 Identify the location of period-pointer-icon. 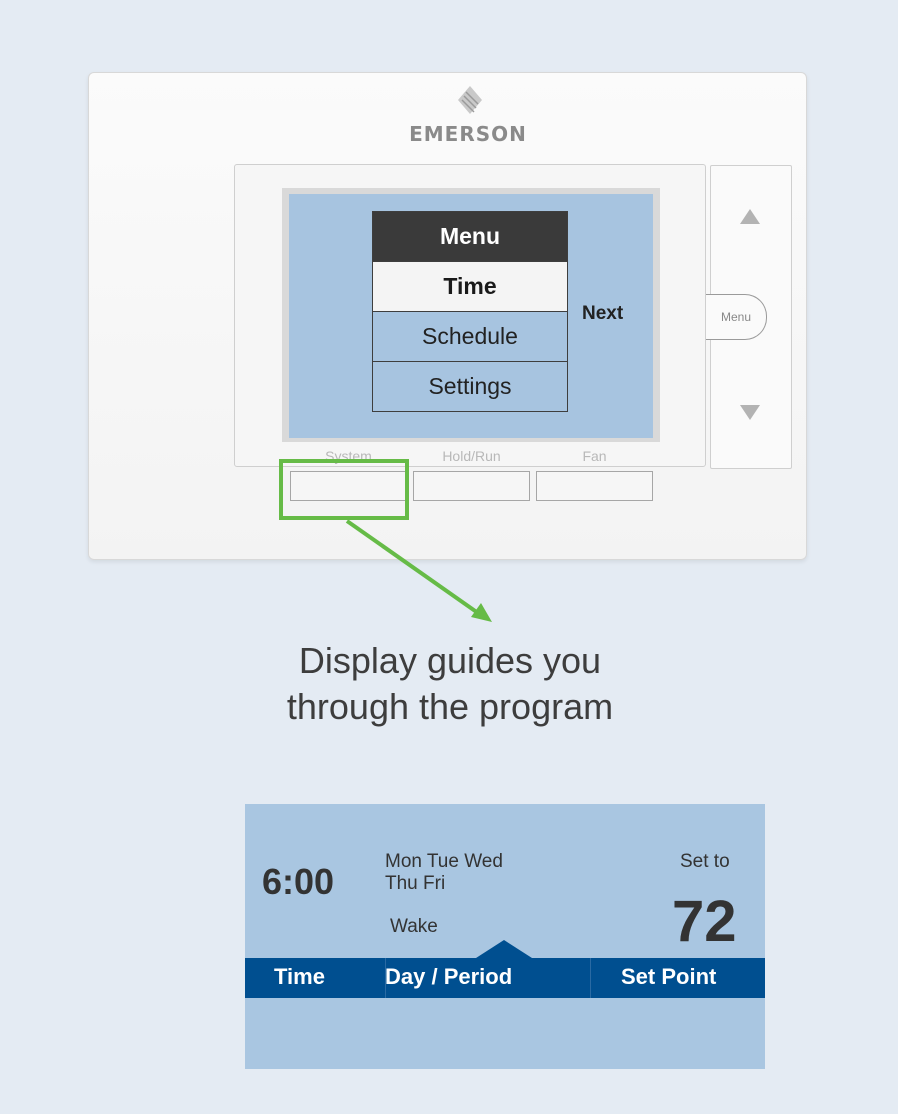
(504, 949).